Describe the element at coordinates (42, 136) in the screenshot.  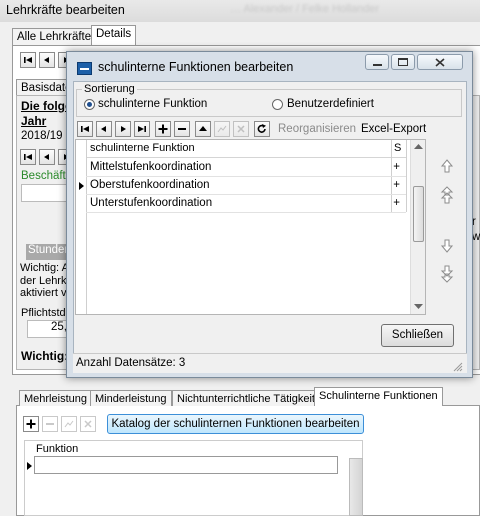
I see `school-year: 2018/19` at that location.